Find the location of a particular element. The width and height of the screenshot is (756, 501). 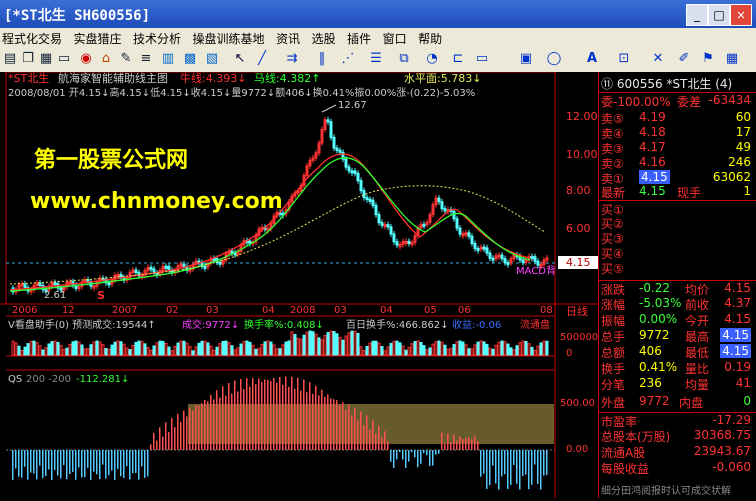

stat-row: 总额 406 最低 4.15 is located at coordinates (677, 352).